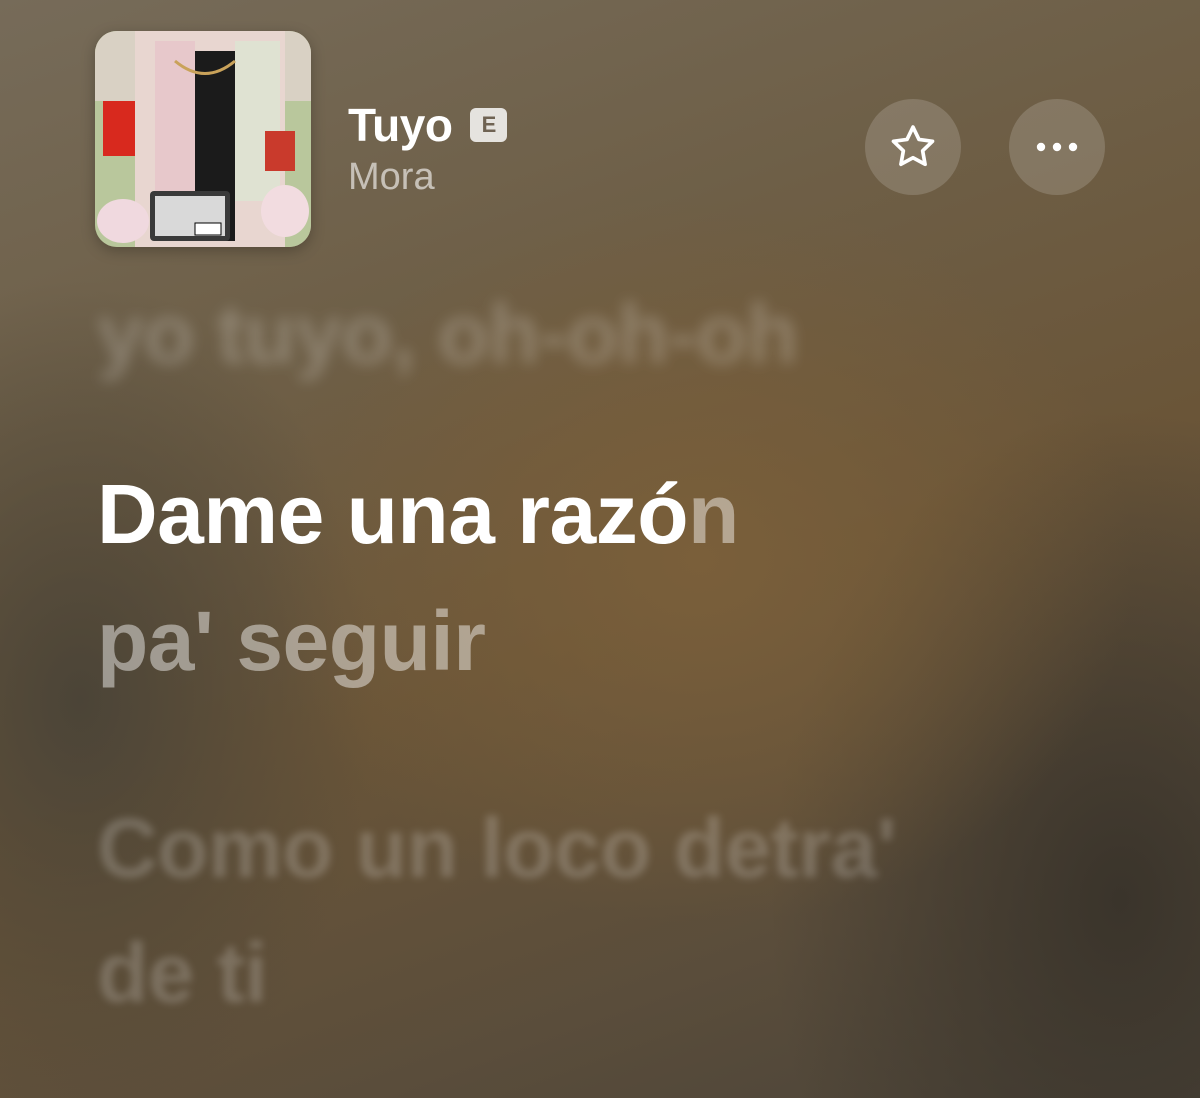  I want to click on track-title-row: Tuyo E, so click(428, 125).